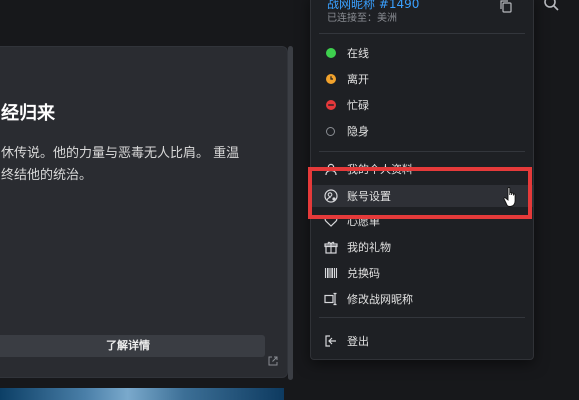 Image resolution: width=579 pixels, height=400 pixels. I want to click on hand-cursor-icon, so click(509, 197).